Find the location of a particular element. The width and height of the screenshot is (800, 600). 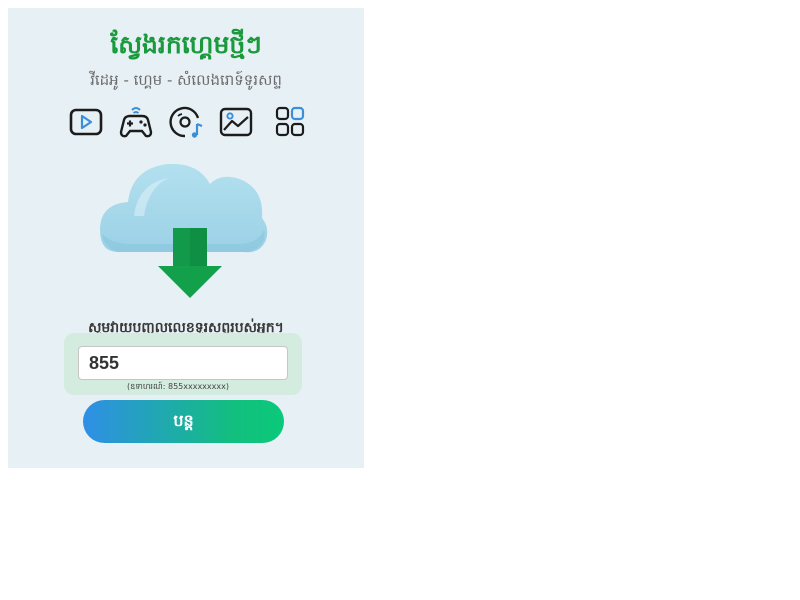

page-subtitle: វីដេអូ - ហ្គេម - សំលេងរោទ៍ទូរសព្ទ is located at coordinates (186, 80).